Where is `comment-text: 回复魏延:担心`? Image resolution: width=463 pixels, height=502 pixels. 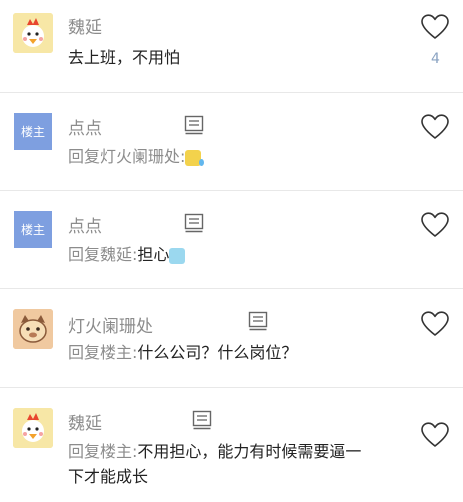 comment-text: 回复魏延:担心 is located at coordinates (127, 254).